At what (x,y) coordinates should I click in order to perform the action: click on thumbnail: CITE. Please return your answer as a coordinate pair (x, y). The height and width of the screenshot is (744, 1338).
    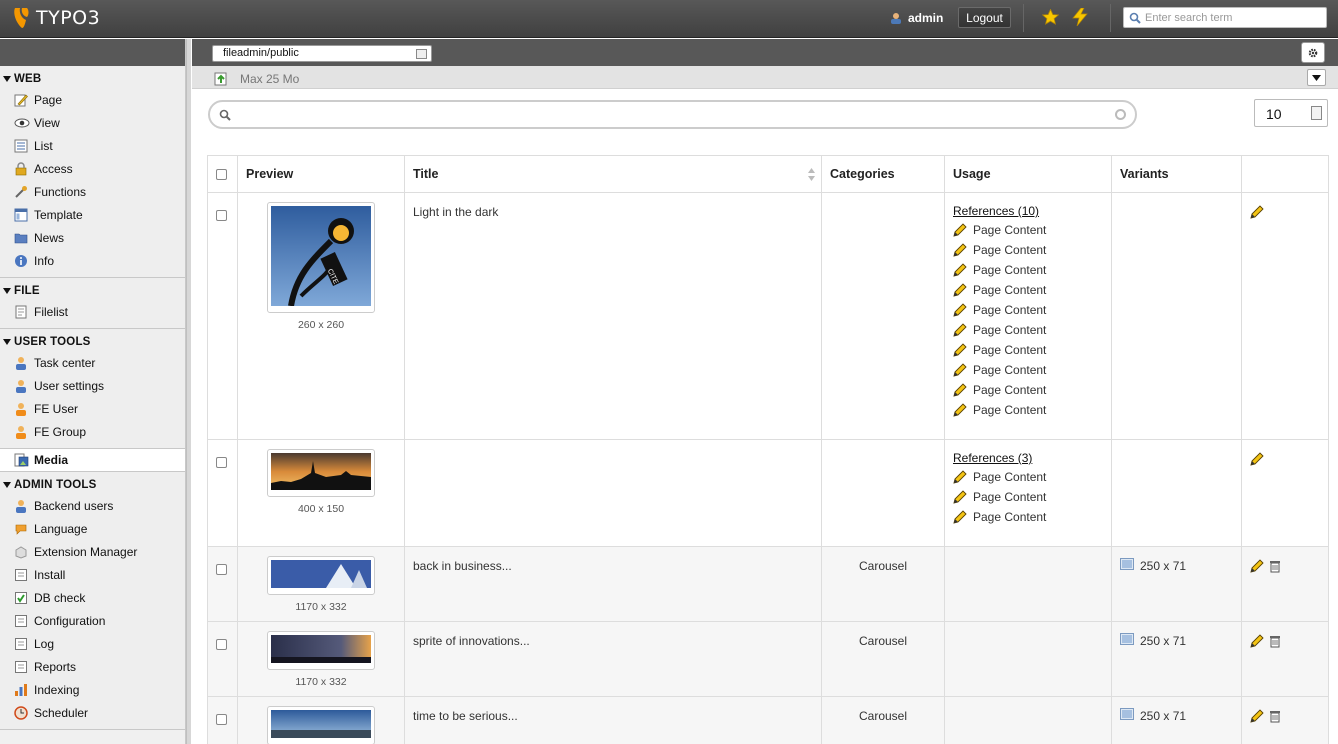
    Looking at the image, I should click on (321, 257).